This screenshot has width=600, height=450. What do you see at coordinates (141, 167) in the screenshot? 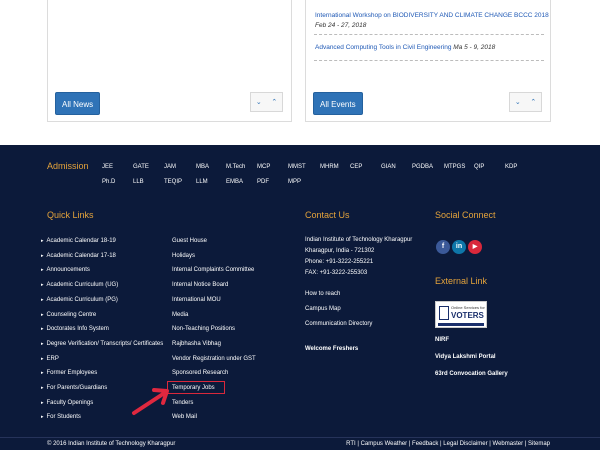
I see `admission-link-1: GATE` at bounding box center [141, 167].